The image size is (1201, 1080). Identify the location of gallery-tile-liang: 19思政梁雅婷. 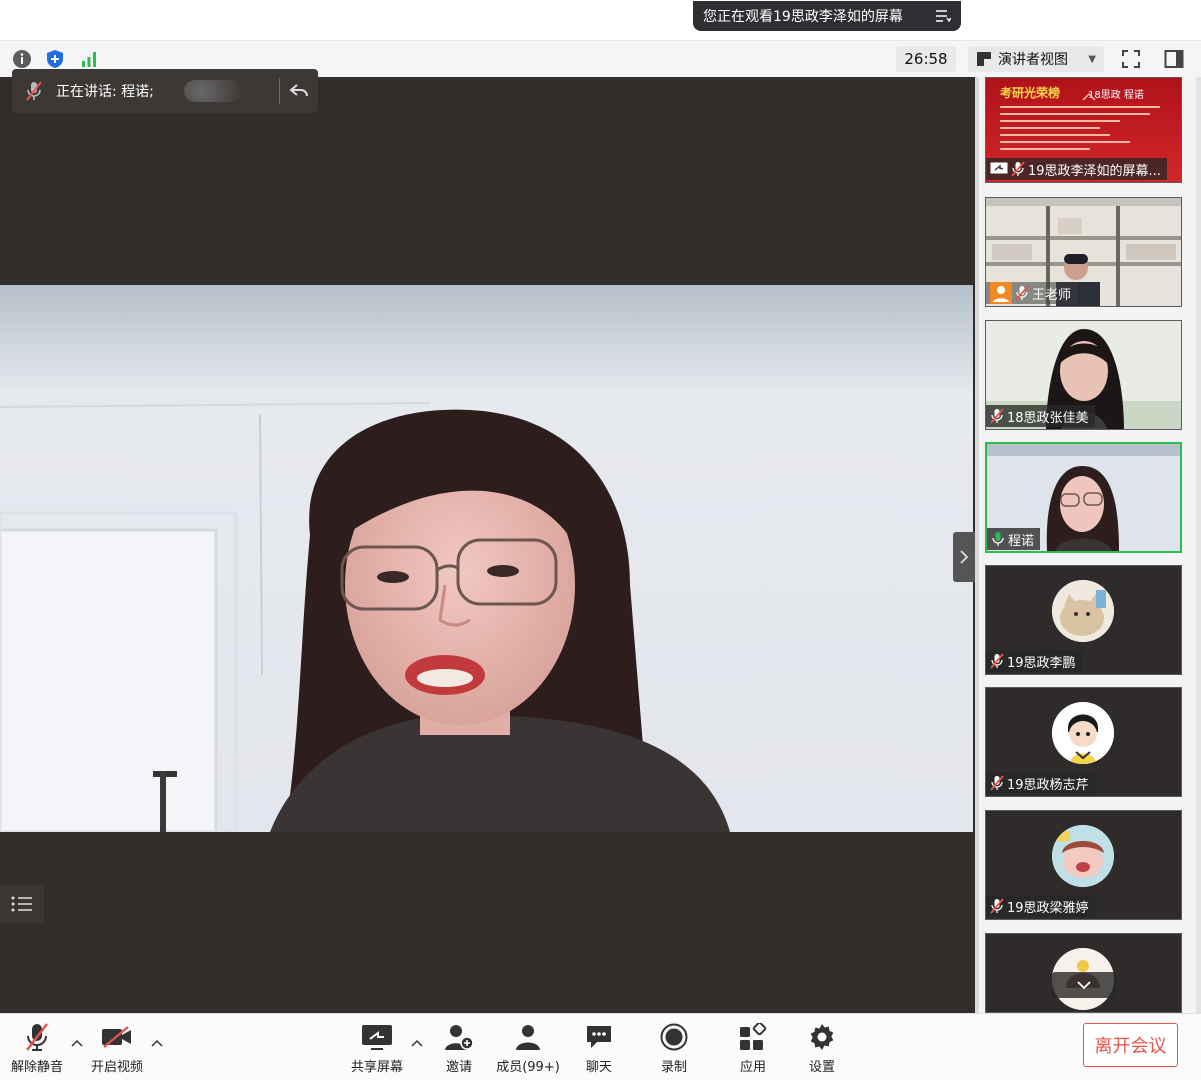
(1083, 865).